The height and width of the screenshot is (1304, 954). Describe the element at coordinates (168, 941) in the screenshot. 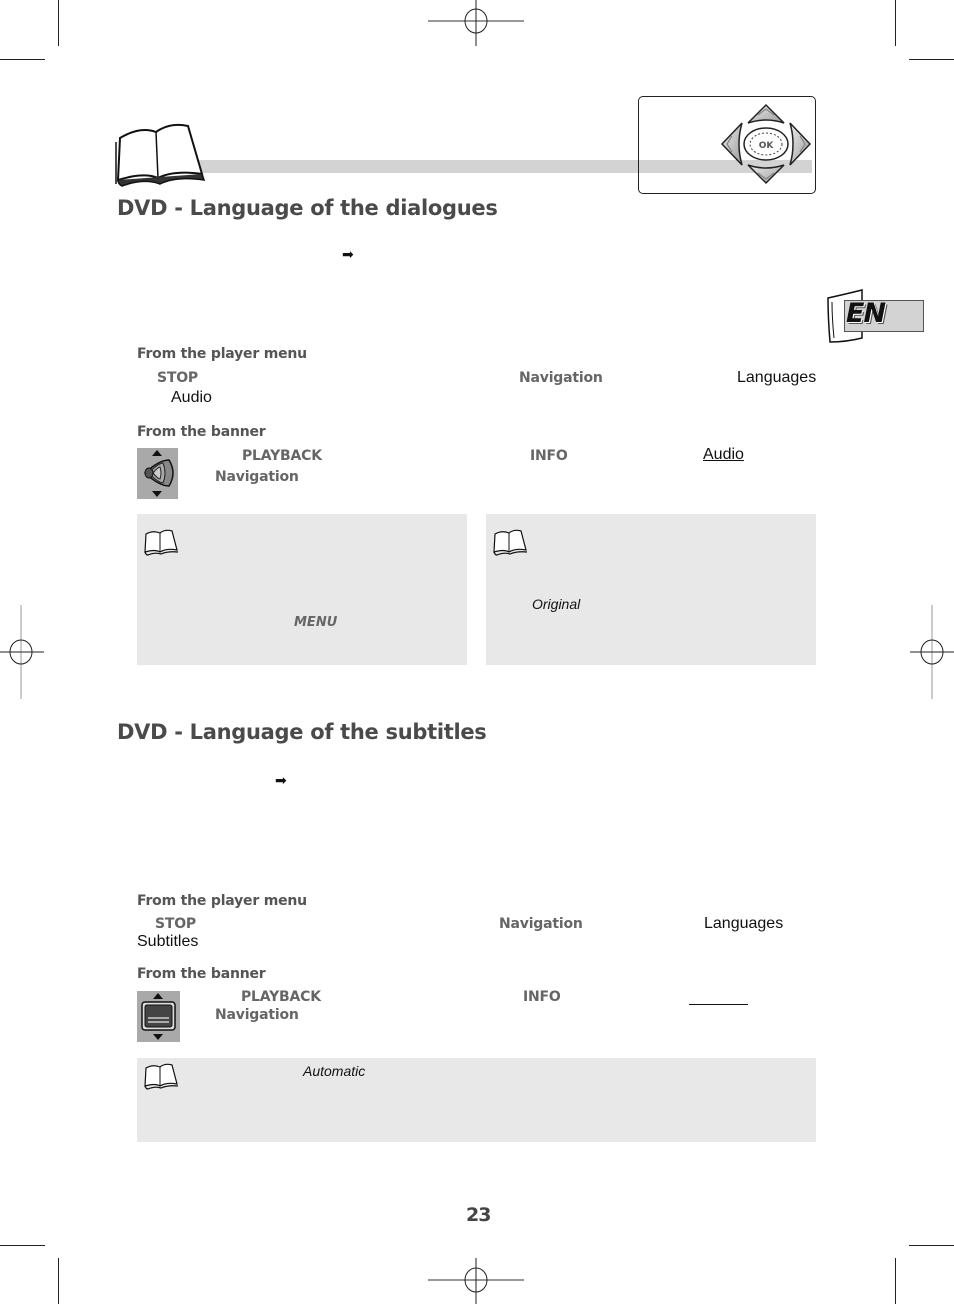

I see `subtitles-menu-item: Subtitles` at that location.